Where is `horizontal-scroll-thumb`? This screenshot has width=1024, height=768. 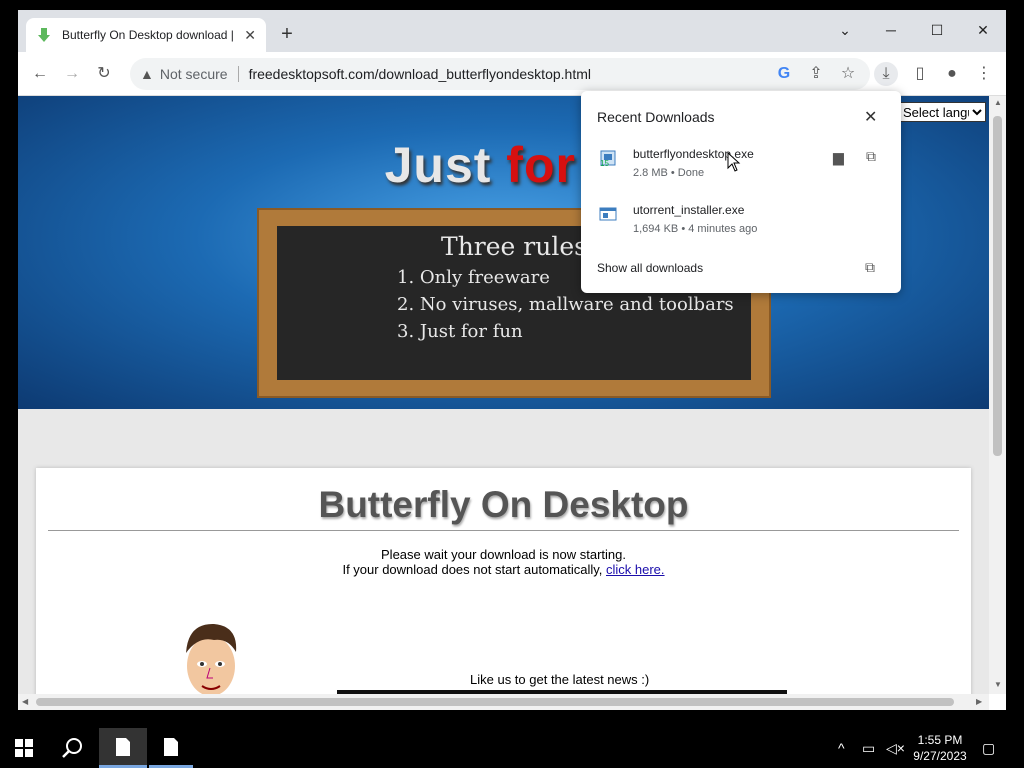 horizontal-scroll-thumb is located at coordinates (495, 702).